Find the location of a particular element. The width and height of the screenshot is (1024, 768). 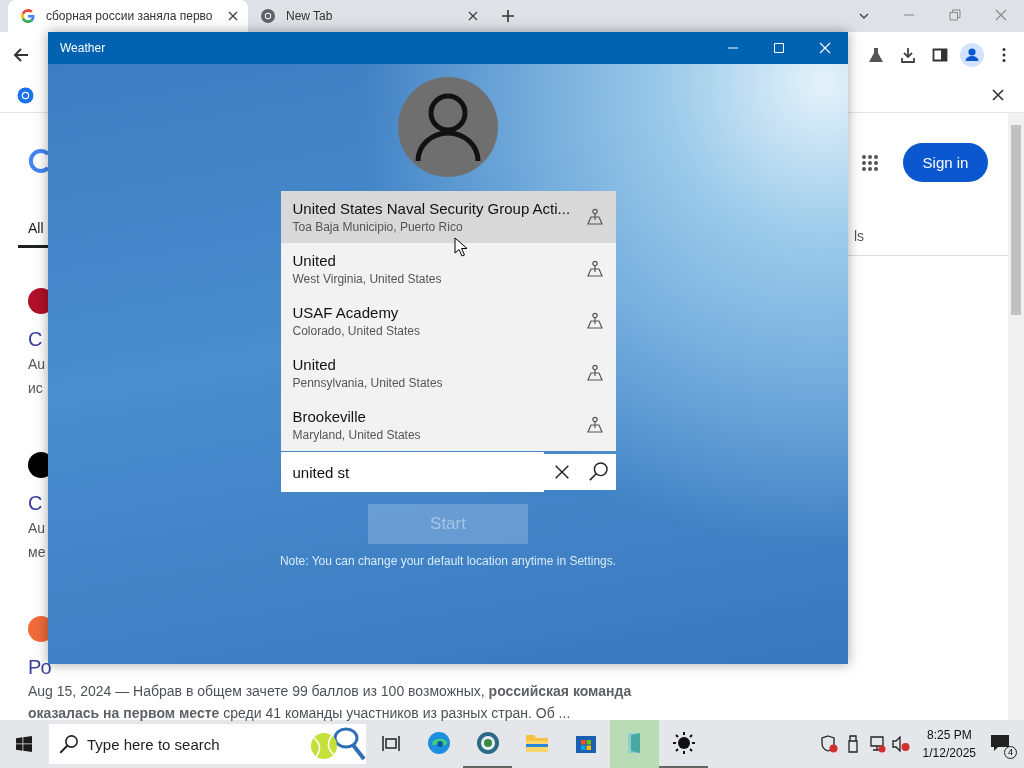

user-avatar-icon is located at coordinates (448, 127).